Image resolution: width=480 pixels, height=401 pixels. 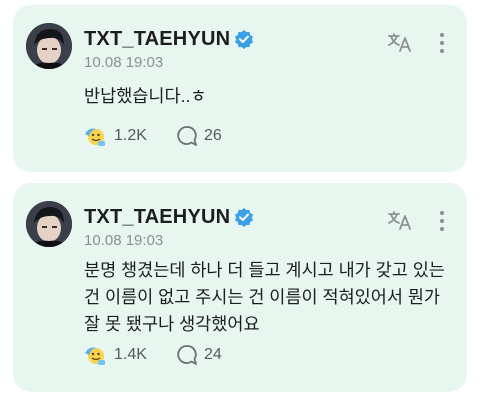 I want to click on post-text: 반납했습니다..ㅎ, so click(x=145, y=96).